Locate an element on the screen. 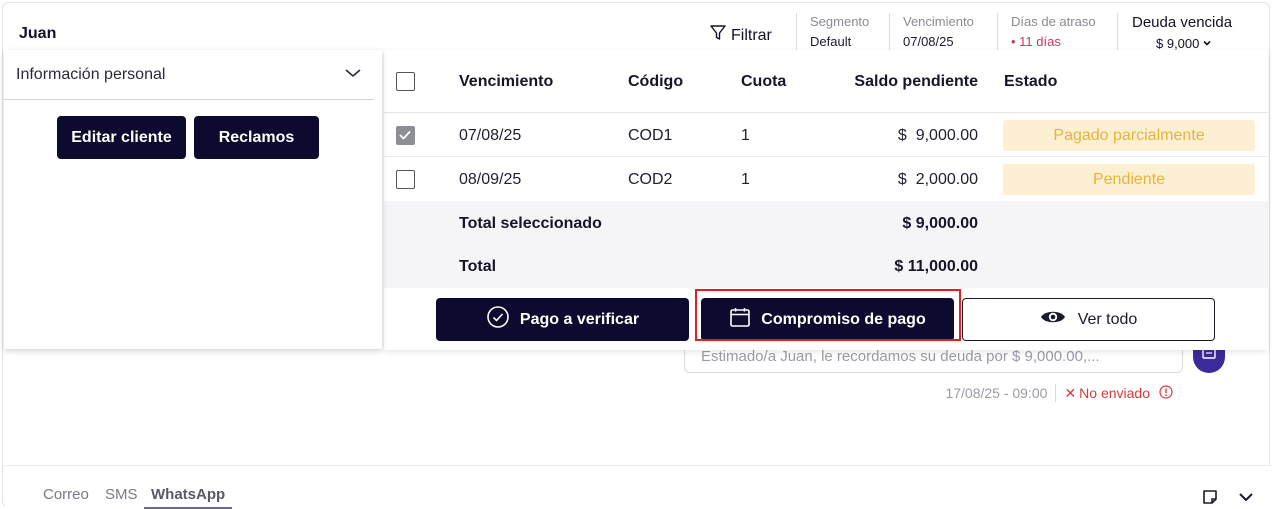 The height and width of the screenshot is (509, 1278). cell-balance: $ 9,000.00 is located at coordinates (937, 135).